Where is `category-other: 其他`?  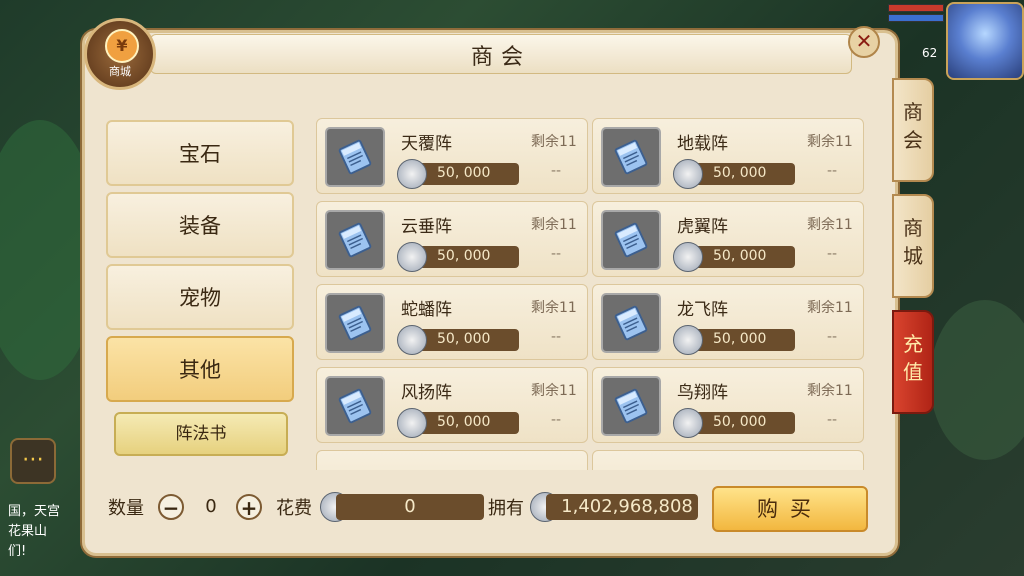 category-other: 其他 is located at coordinates (200, 369).